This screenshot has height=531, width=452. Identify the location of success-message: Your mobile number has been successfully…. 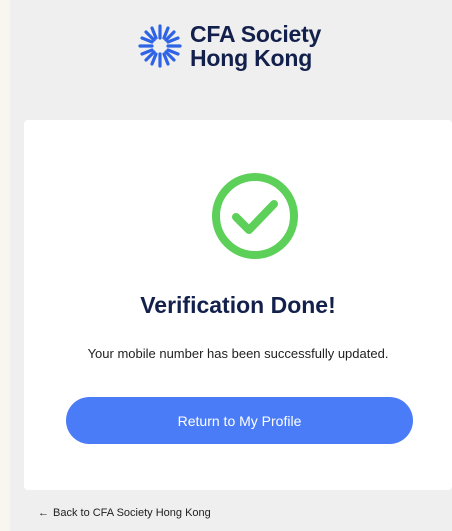
(238, 353).